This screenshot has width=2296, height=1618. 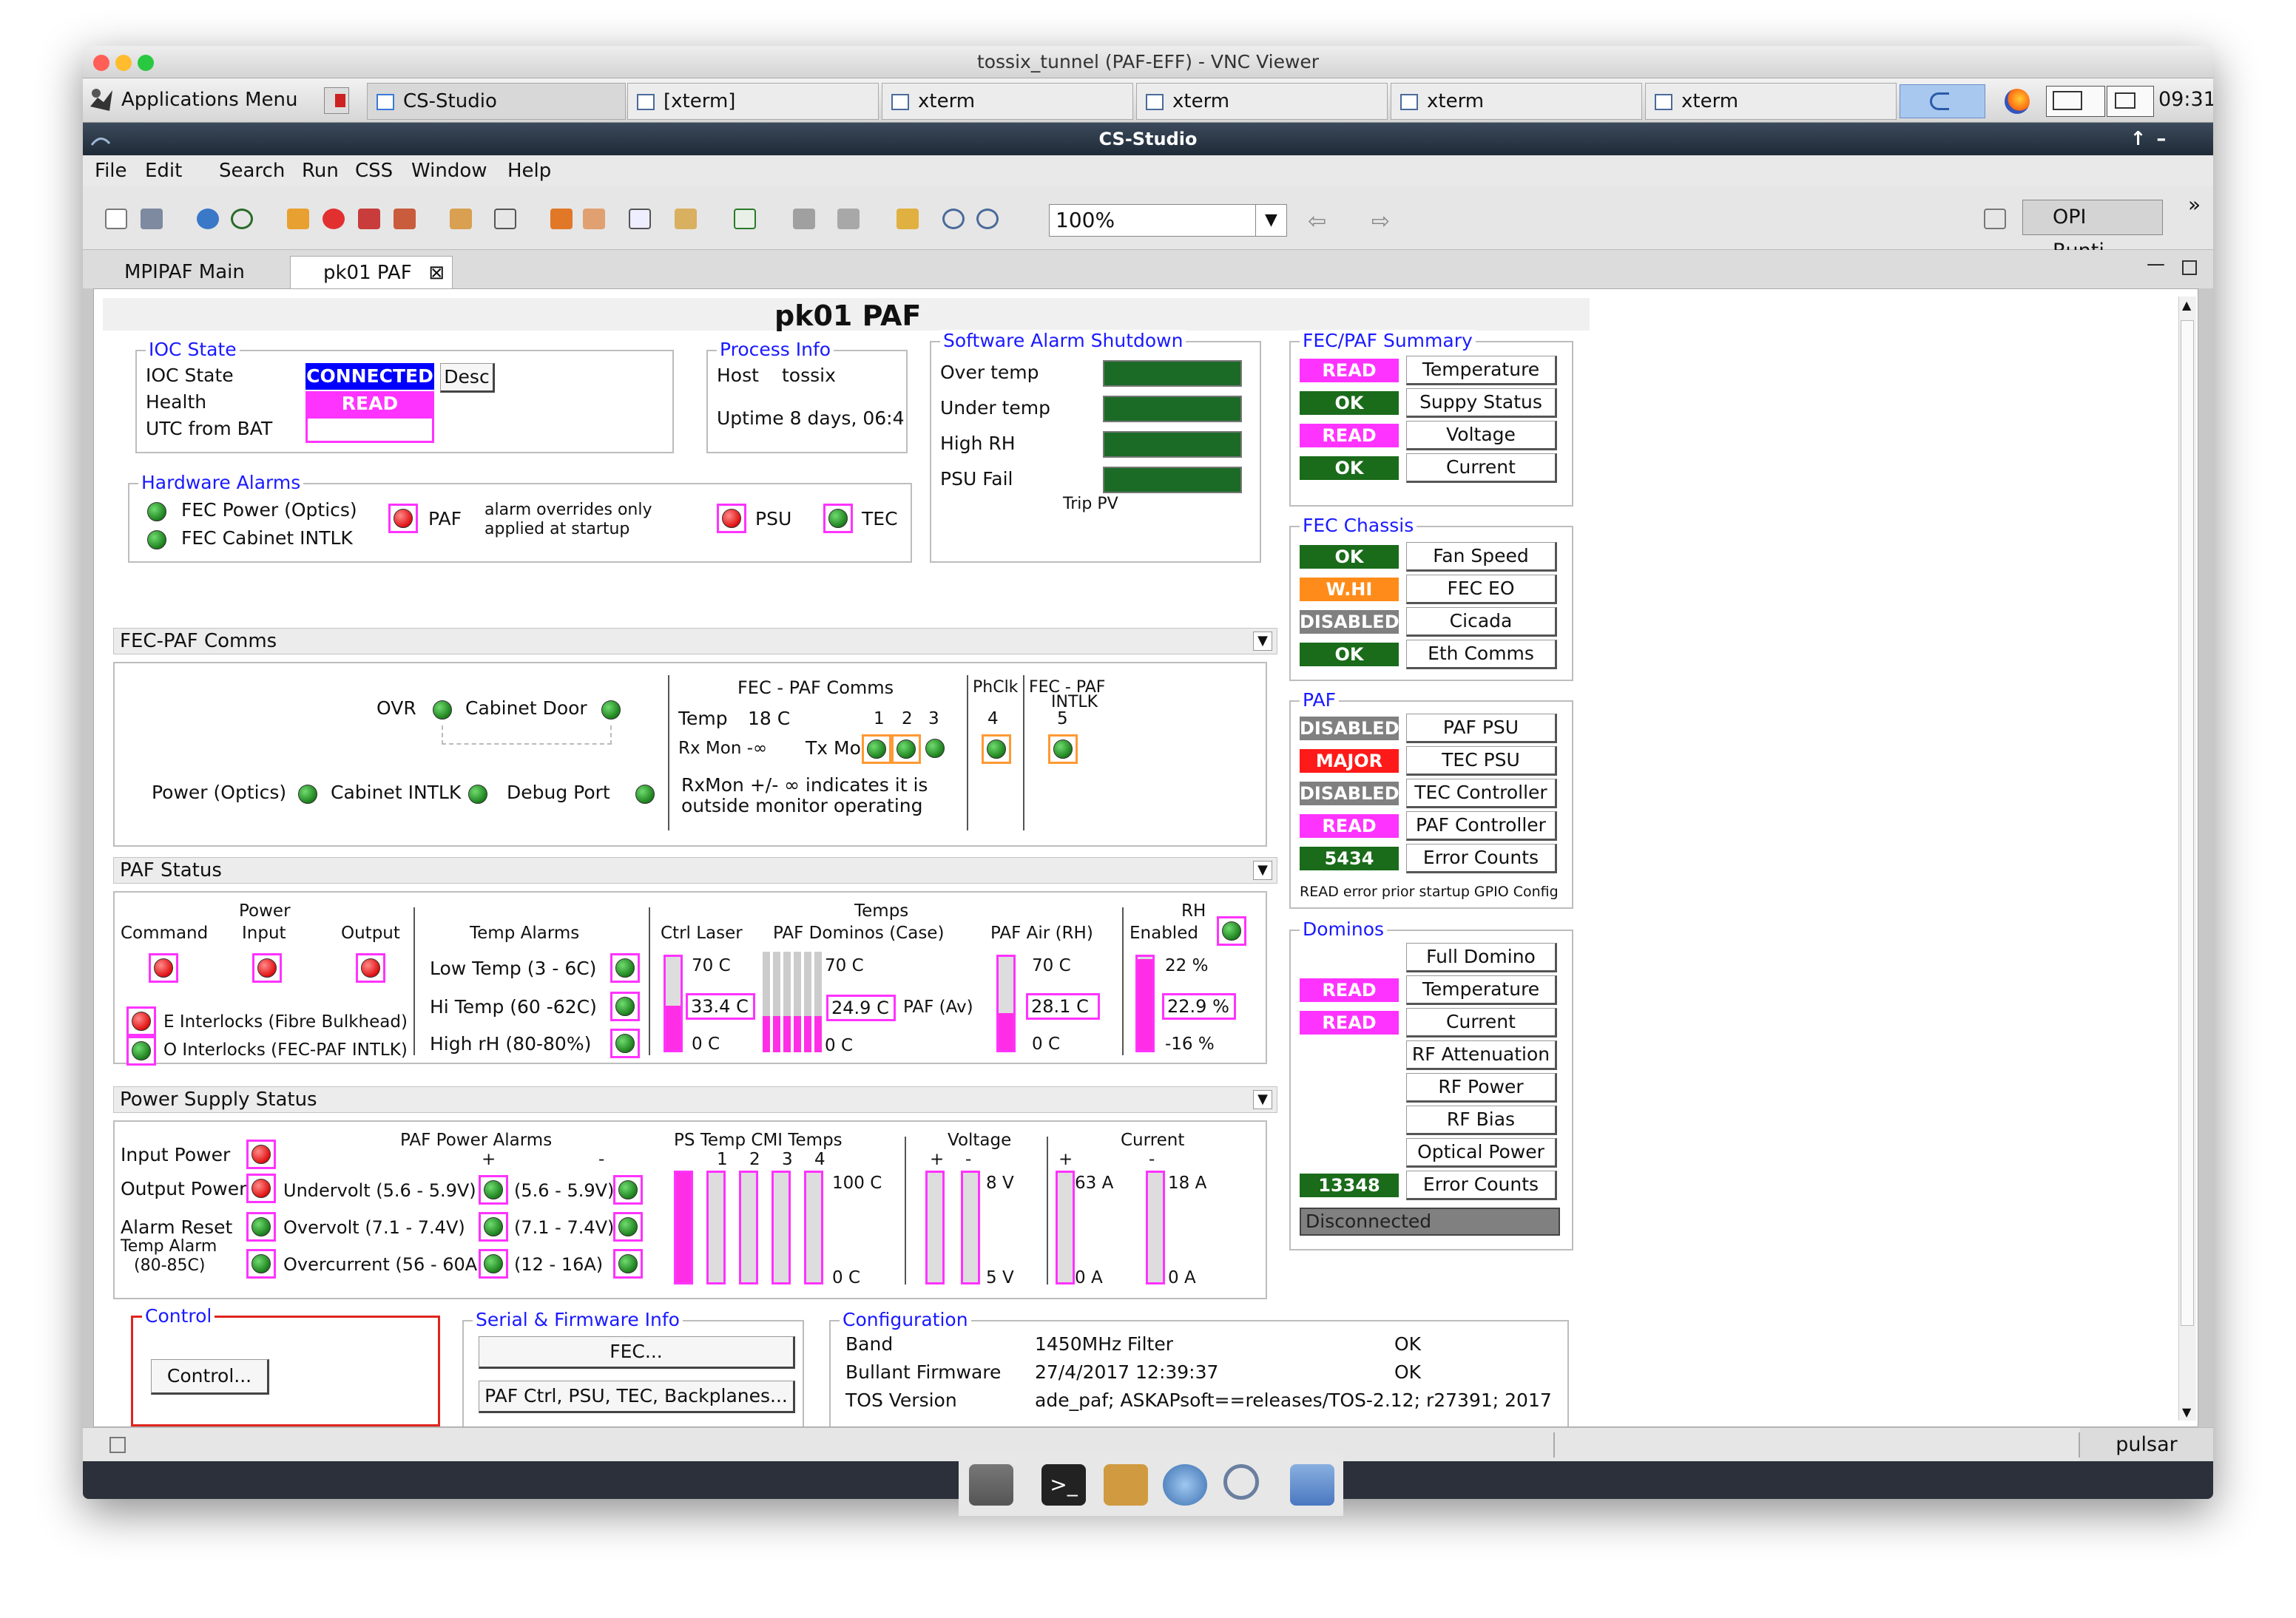 I want to click on task-xterm-1: [xterm], so click(x=753, y=101).